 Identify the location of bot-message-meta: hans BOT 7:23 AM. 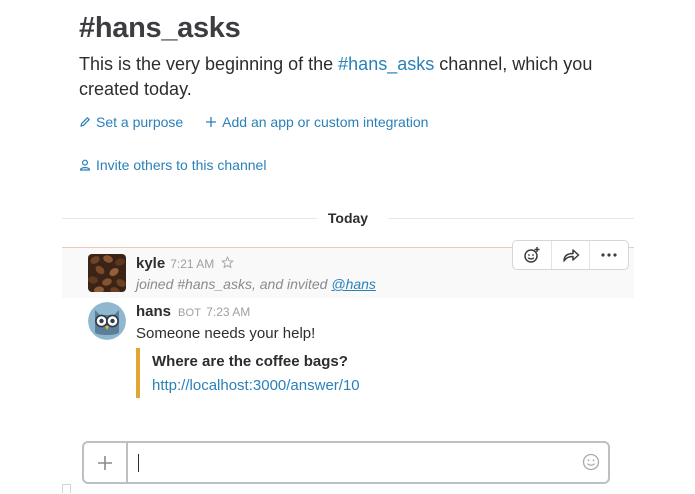
(193, 311).